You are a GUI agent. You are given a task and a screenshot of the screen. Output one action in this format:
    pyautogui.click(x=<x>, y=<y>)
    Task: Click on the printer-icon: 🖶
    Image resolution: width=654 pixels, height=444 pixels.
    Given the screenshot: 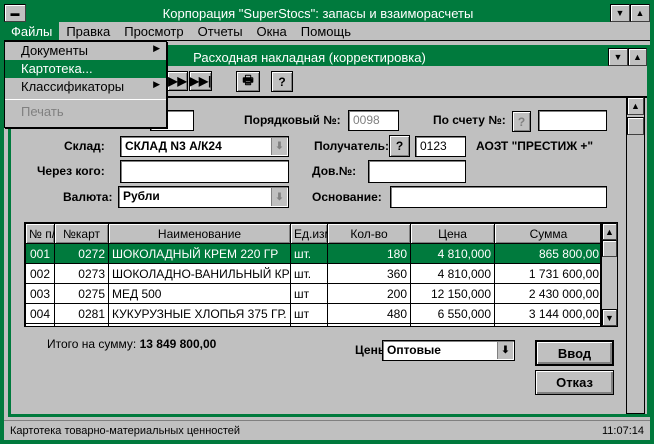 What is the action you would take?
    pyautogui.click(x=248, y=80)
    